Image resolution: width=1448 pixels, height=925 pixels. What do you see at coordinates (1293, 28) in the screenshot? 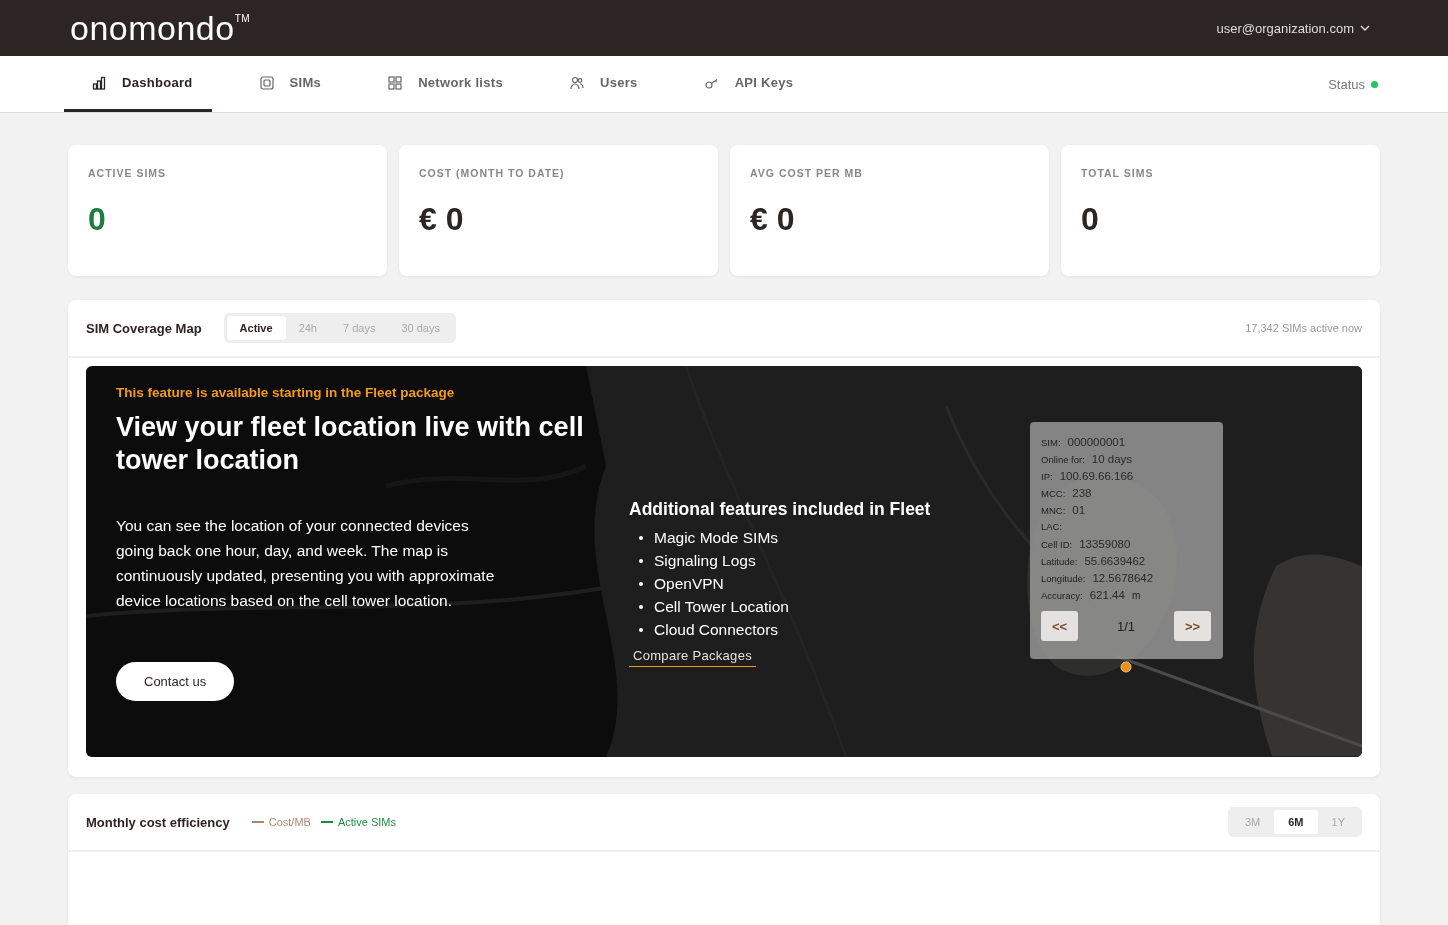
I see `account-menu: user@organization.com` at bounding box center [1293, 28].